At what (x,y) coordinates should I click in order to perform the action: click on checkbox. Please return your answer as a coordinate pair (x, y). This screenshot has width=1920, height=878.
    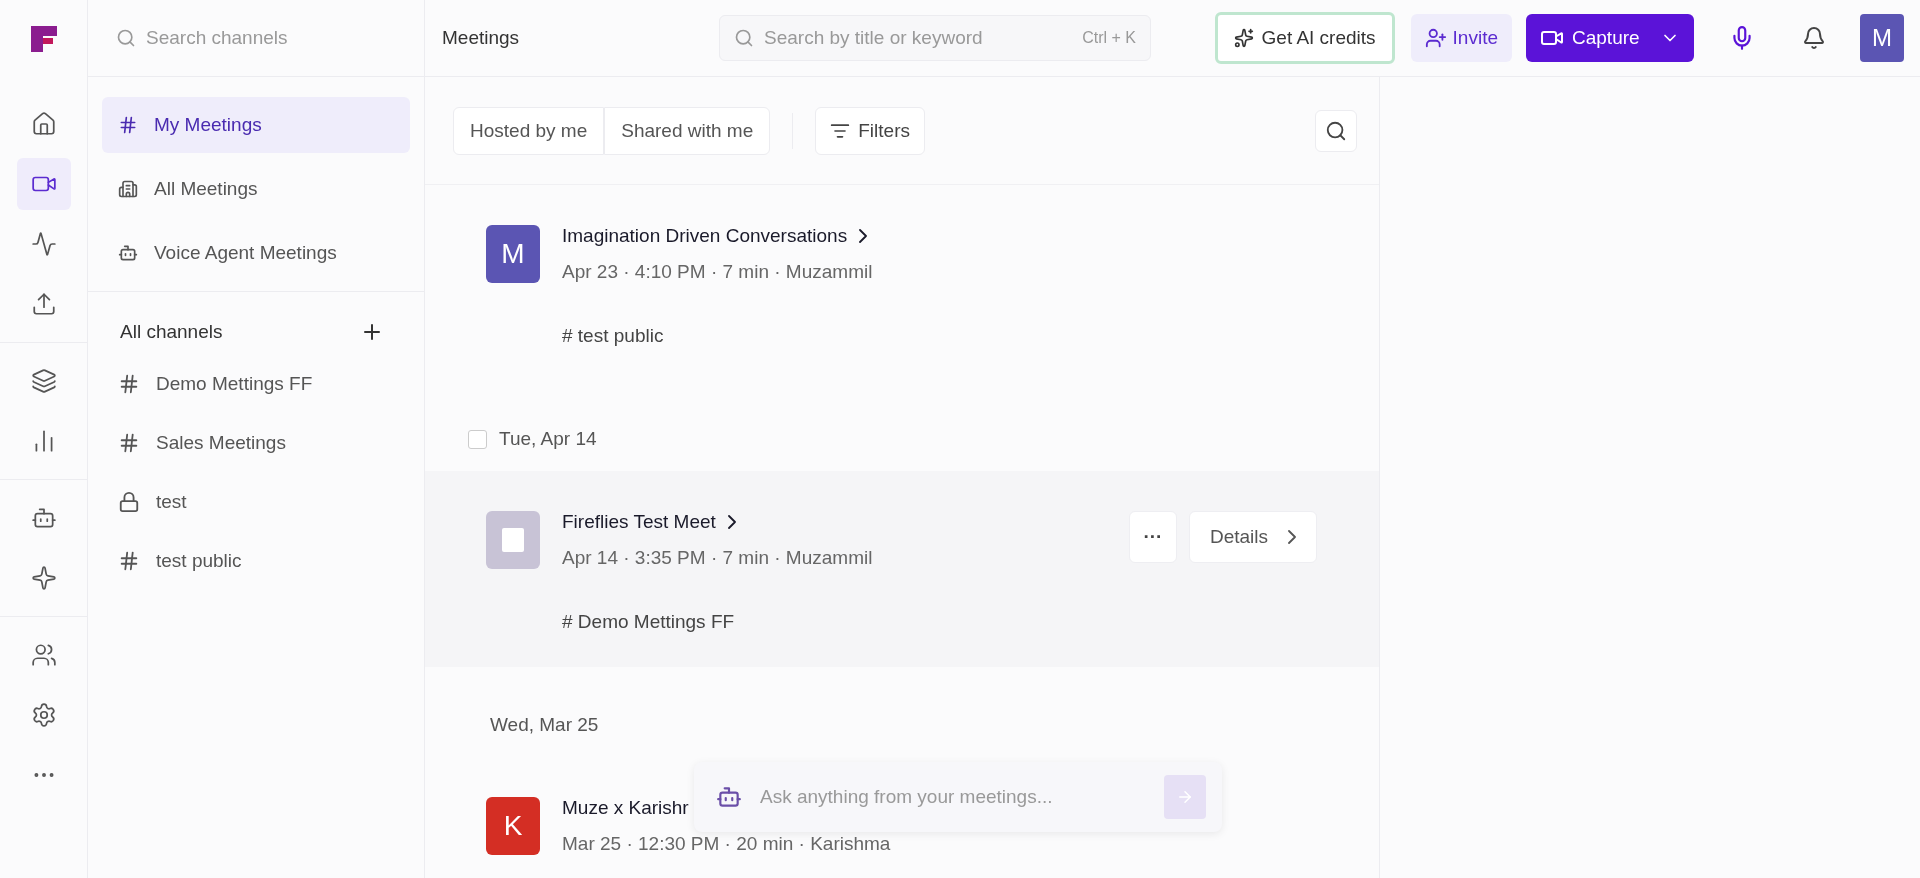
    Looking at the image, I should click on (477, 439).